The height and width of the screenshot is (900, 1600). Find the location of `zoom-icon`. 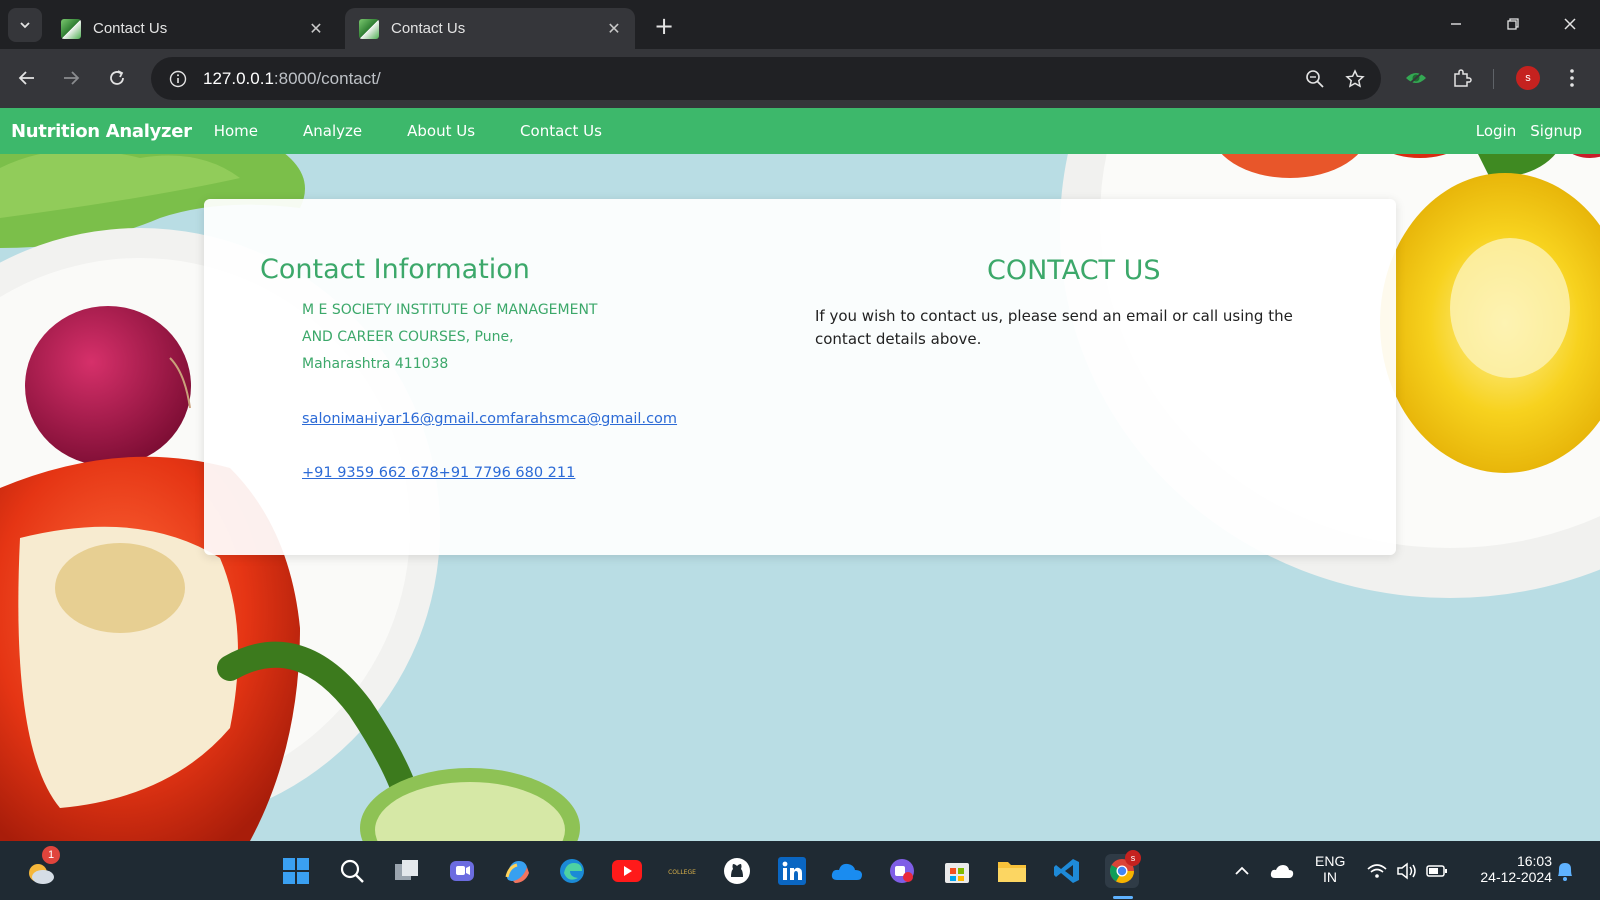

zoom-icon is located at coordinates (1315, 79).